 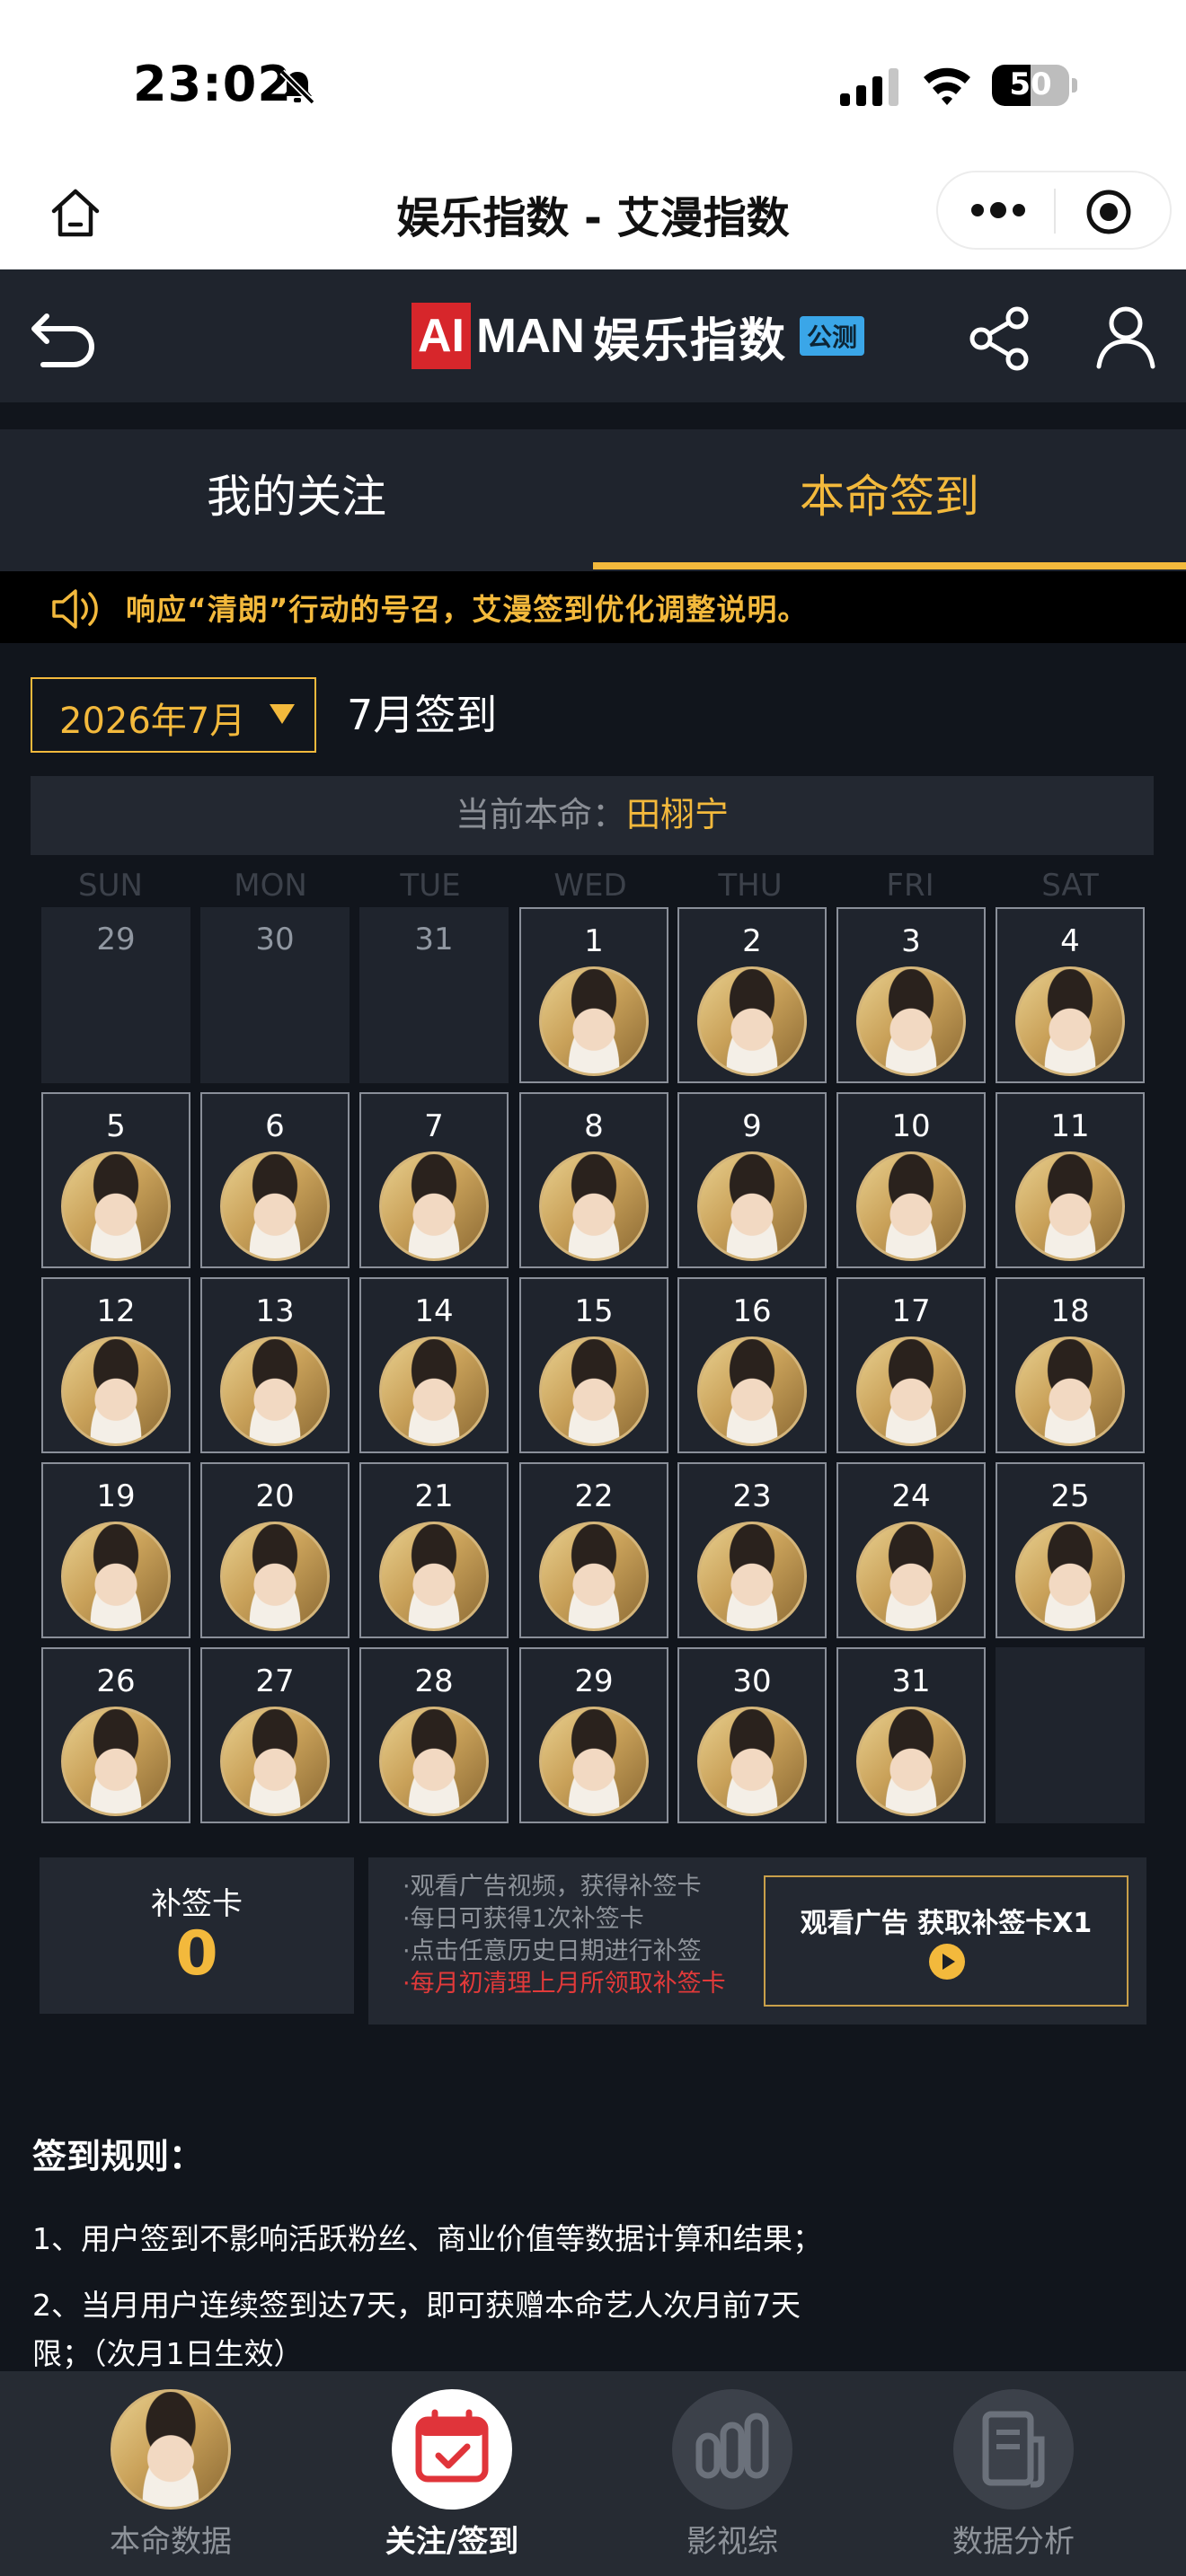 What do you see at coordinates (752, 1550) in the screenshot?
I see `calendar-day-checked: 23` at bounding box center [752, 1550].